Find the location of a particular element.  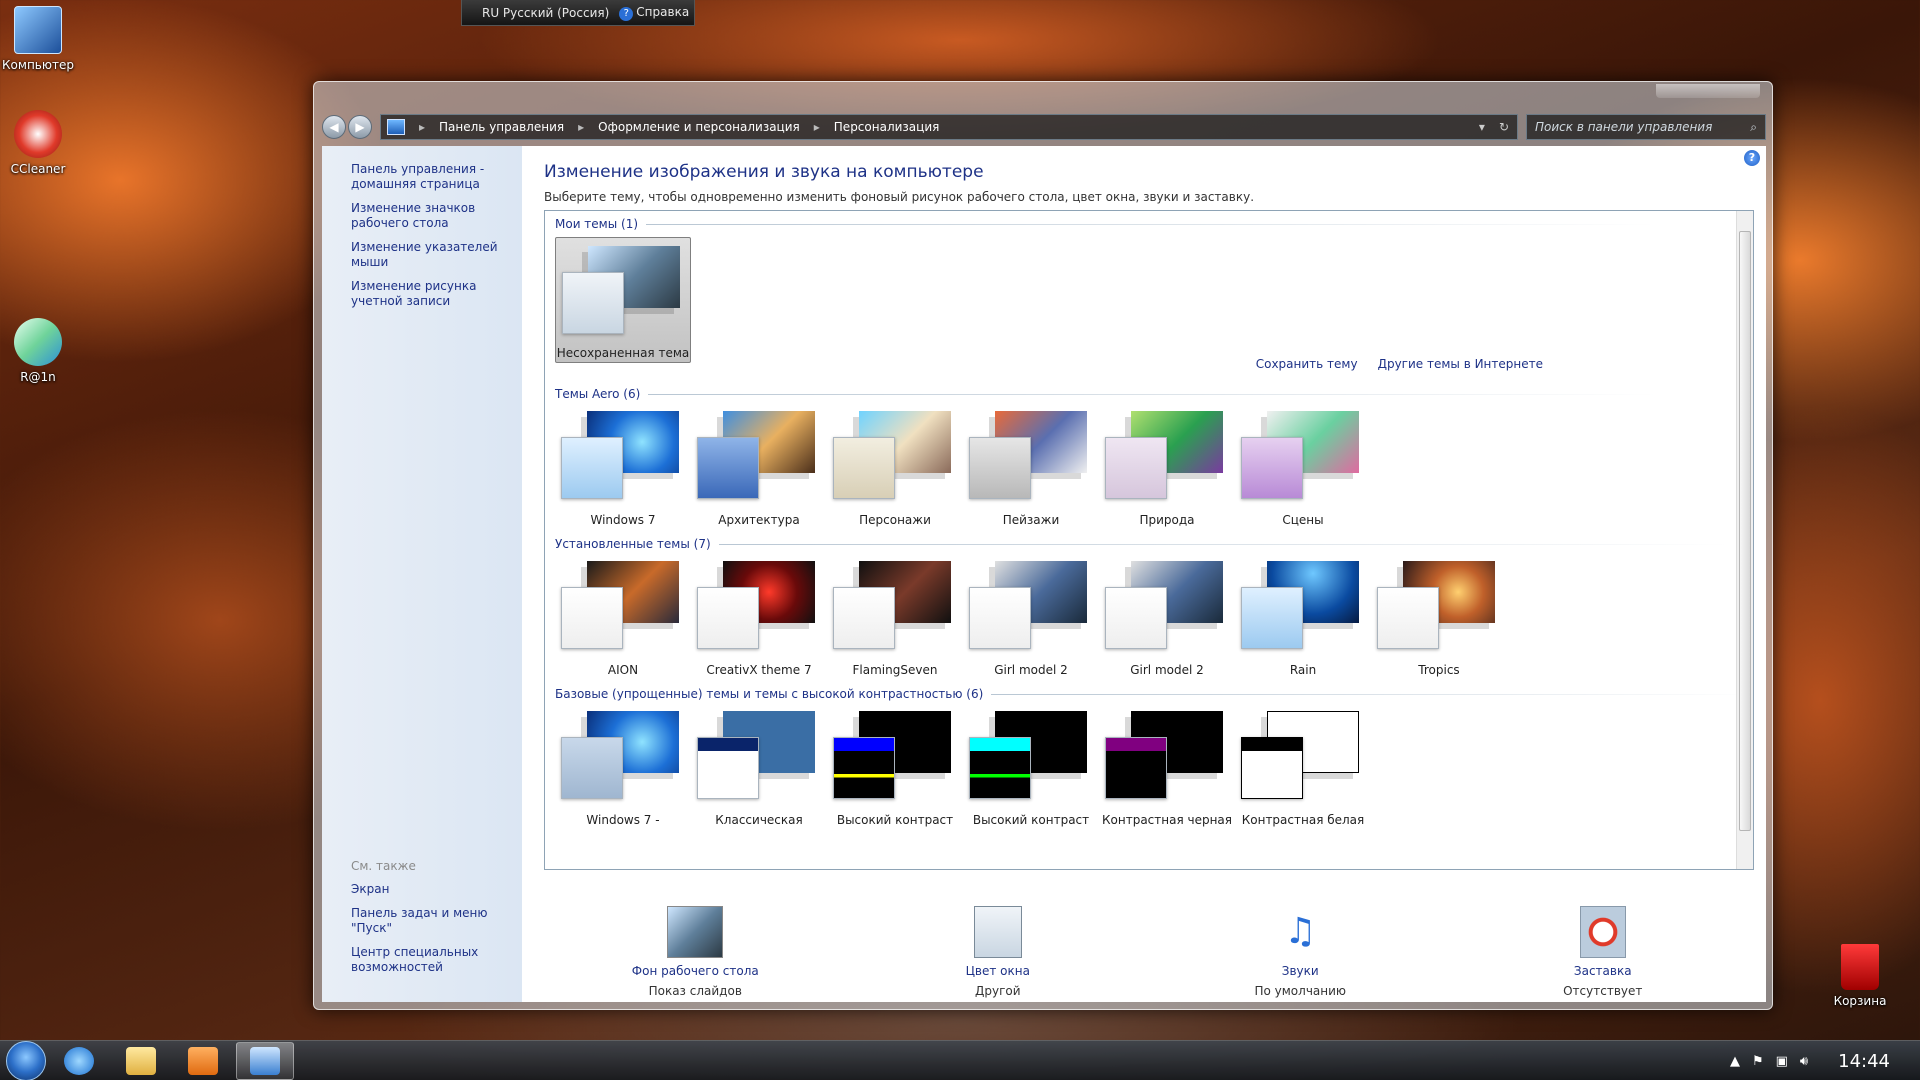

sidebar-link-desktop-icons: Изменение значков рабочего стола is located at coordinates (433, 216).